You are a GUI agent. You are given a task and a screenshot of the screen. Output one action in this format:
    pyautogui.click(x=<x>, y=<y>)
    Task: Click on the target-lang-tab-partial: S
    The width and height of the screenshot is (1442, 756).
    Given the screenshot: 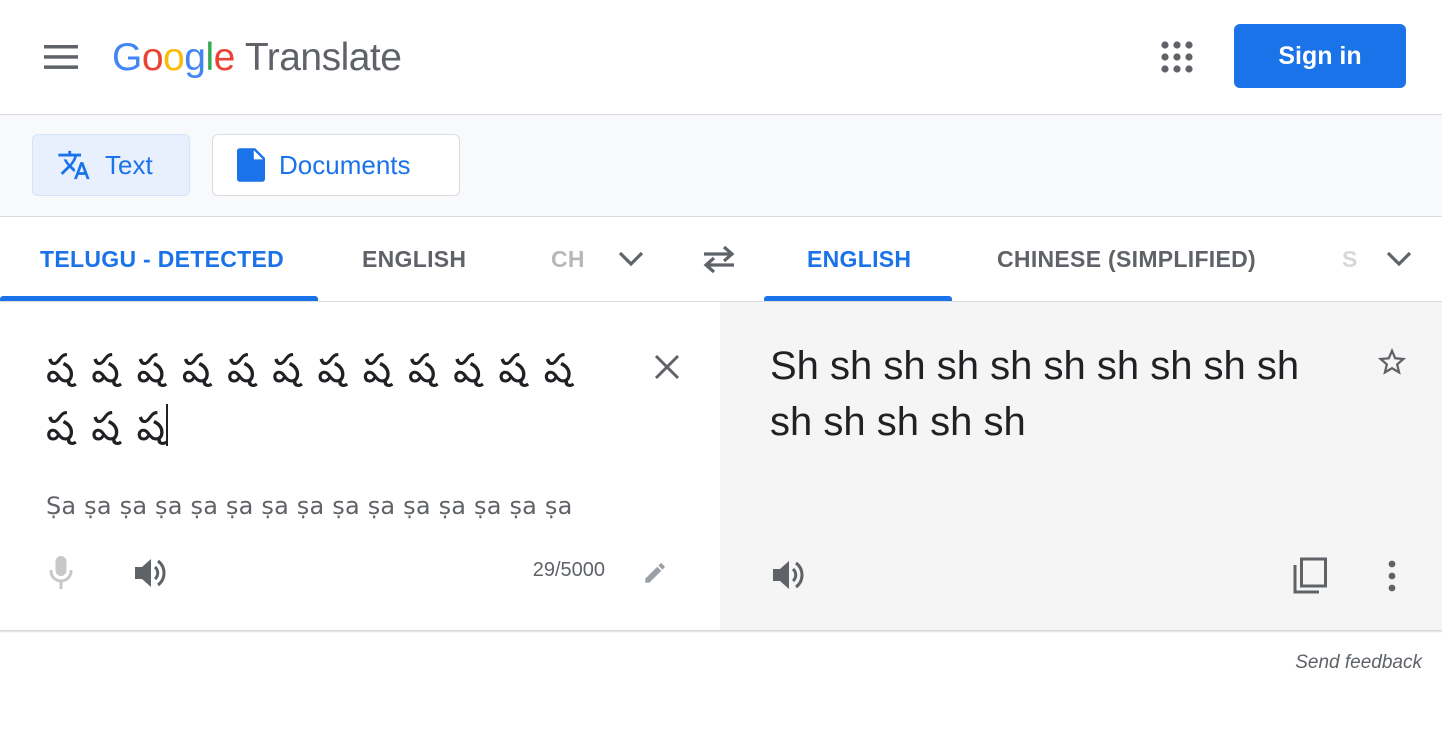 What is the action you would take?
    pyautogui.click(x=1350, y=259)
    